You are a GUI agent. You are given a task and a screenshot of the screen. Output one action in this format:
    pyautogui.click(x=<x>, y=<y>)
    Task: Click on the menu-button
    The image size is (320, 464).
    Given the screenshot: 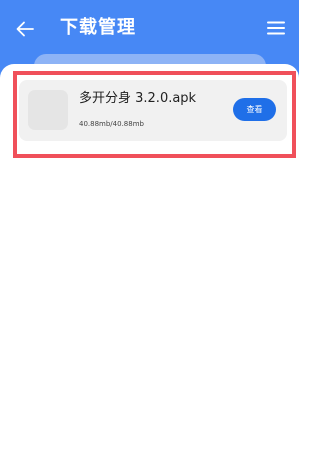 What is the action you would take?
    pyautogui.click(x=276, y=28)
    